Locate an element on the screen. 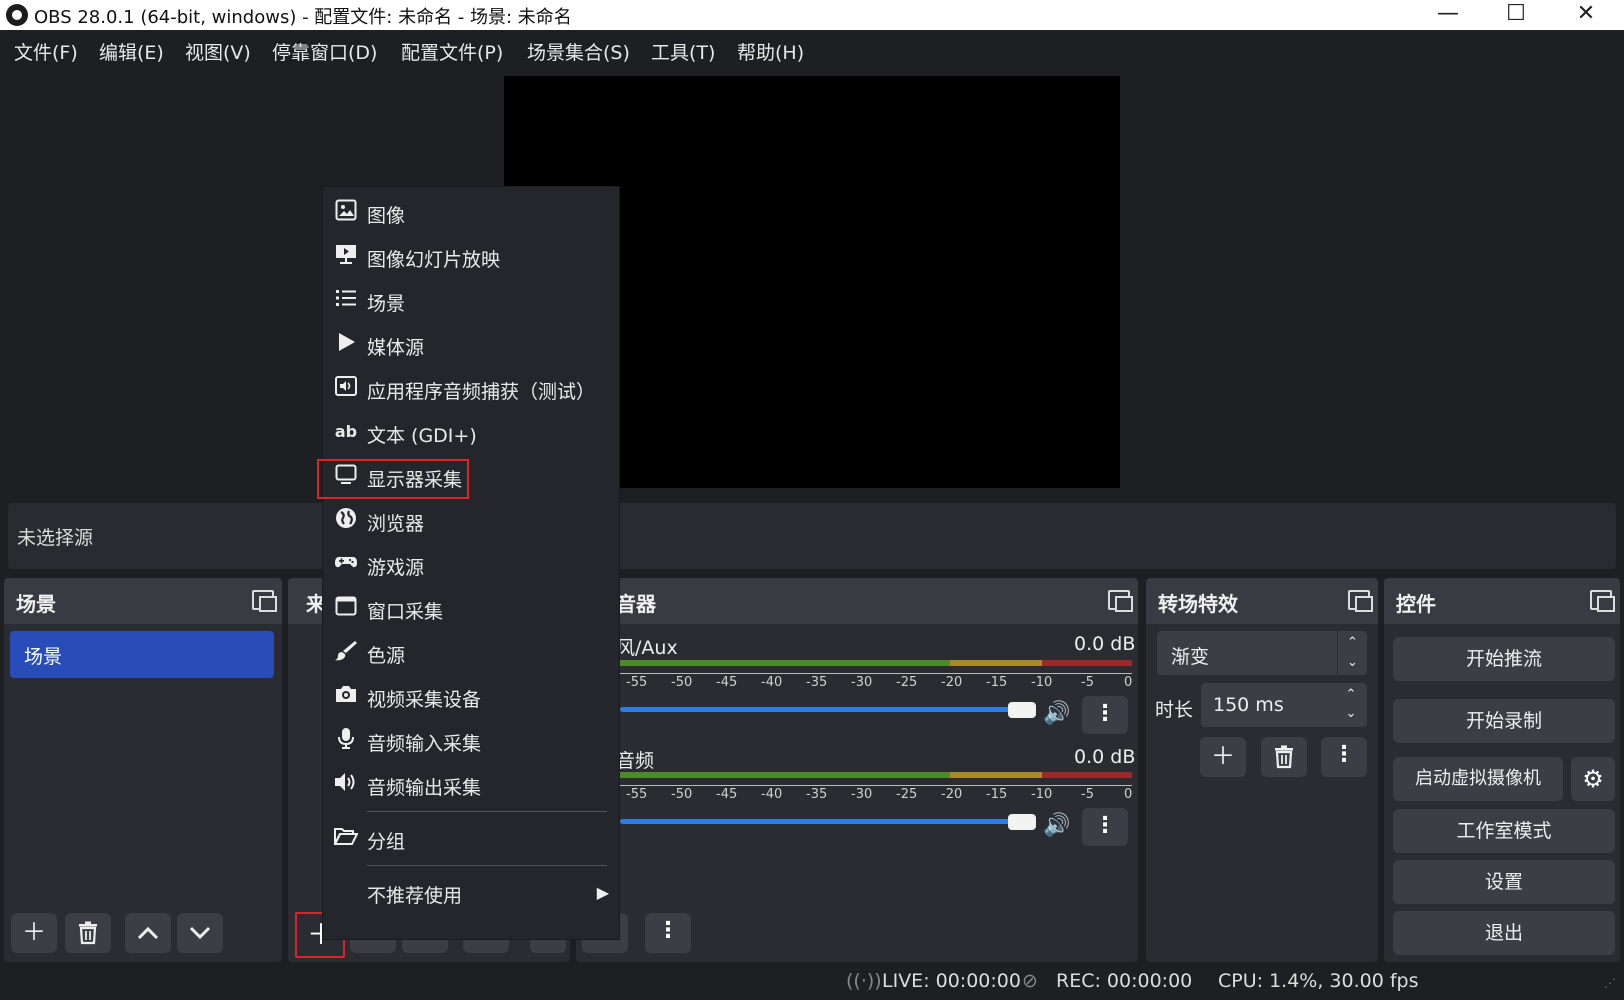  tick-label: -25 is located at coordinates (907, 794).